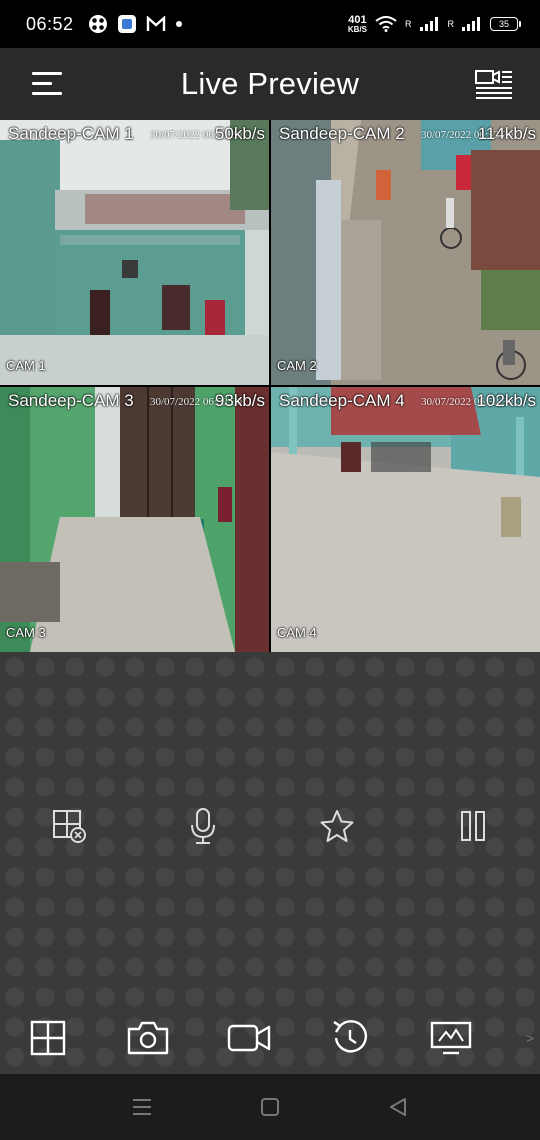 This screenshot has height=1140, width=540. I want to click on back-button, so click(398, 1107).